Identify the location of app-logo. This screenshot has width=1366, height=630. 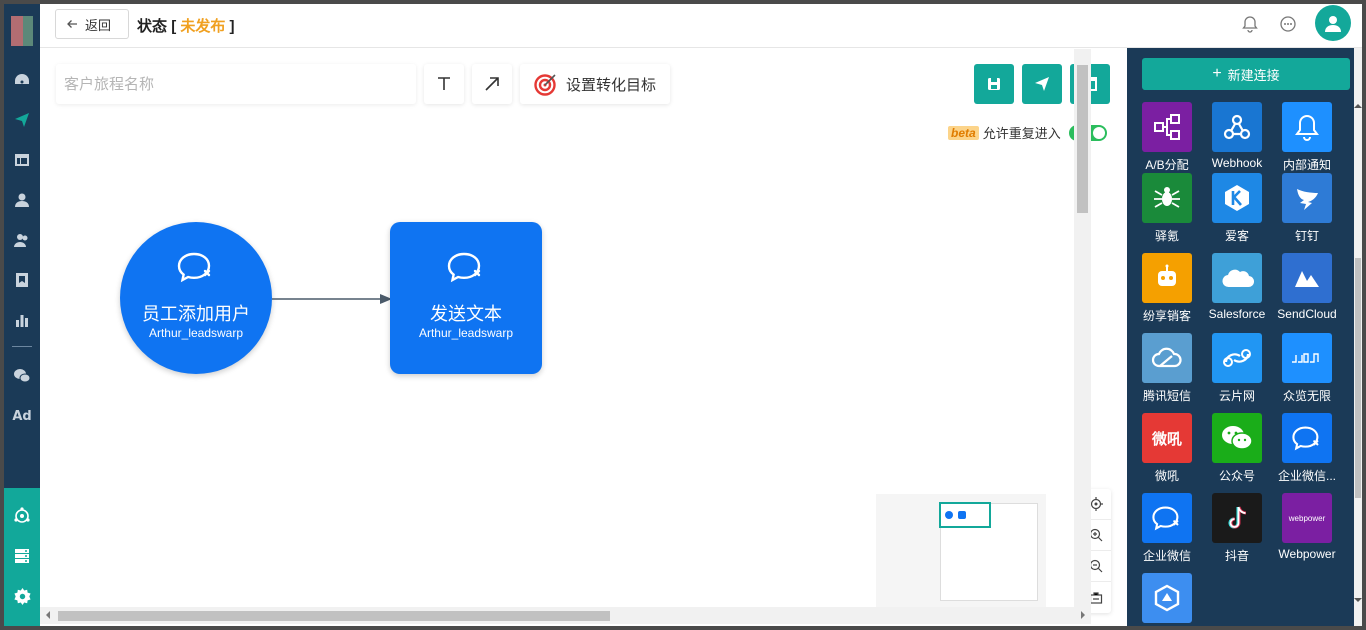
(22, 31).